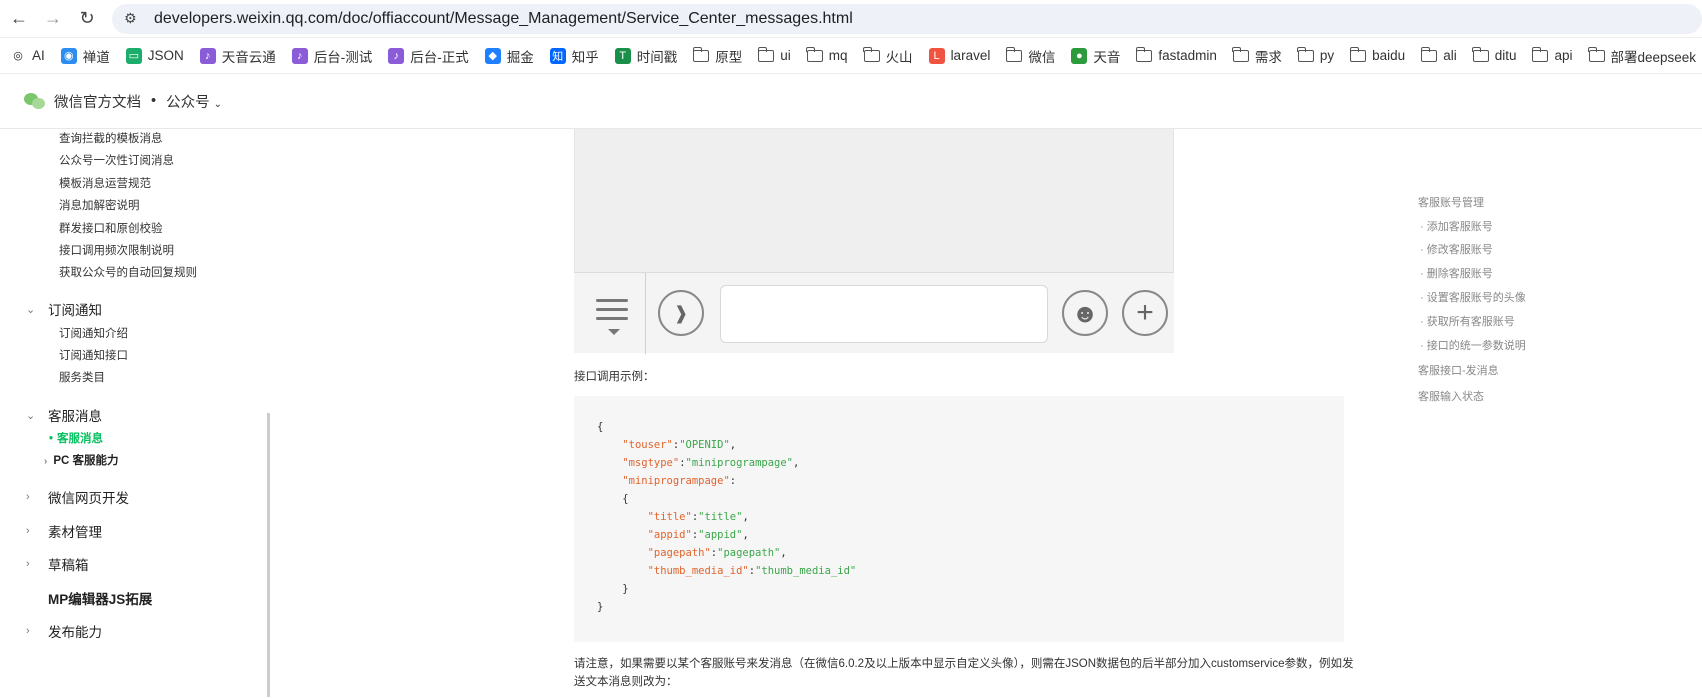  What do you see at coordinates (27, 55) in the screenshot?
I see `bookmark-item: ◎ AI` at bounding box center [27, 55].